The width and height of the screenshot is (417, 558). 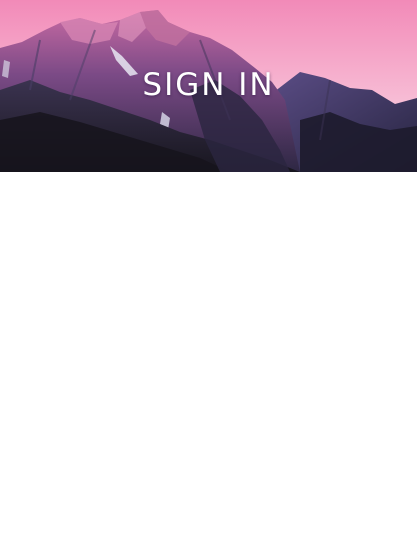 I want to click on page-title: SIGN IN, so click(x=208, y=85).